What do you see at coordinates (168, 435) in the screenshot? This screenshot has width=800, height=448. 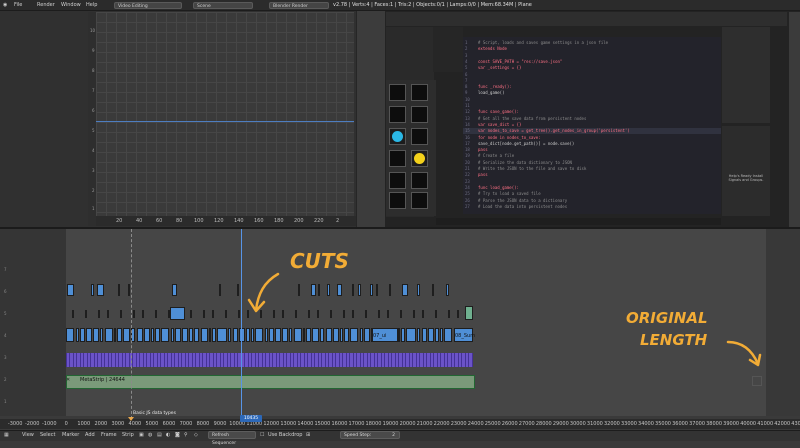 I see `overlay-icon: ◐` at bounding box center [168, 435].